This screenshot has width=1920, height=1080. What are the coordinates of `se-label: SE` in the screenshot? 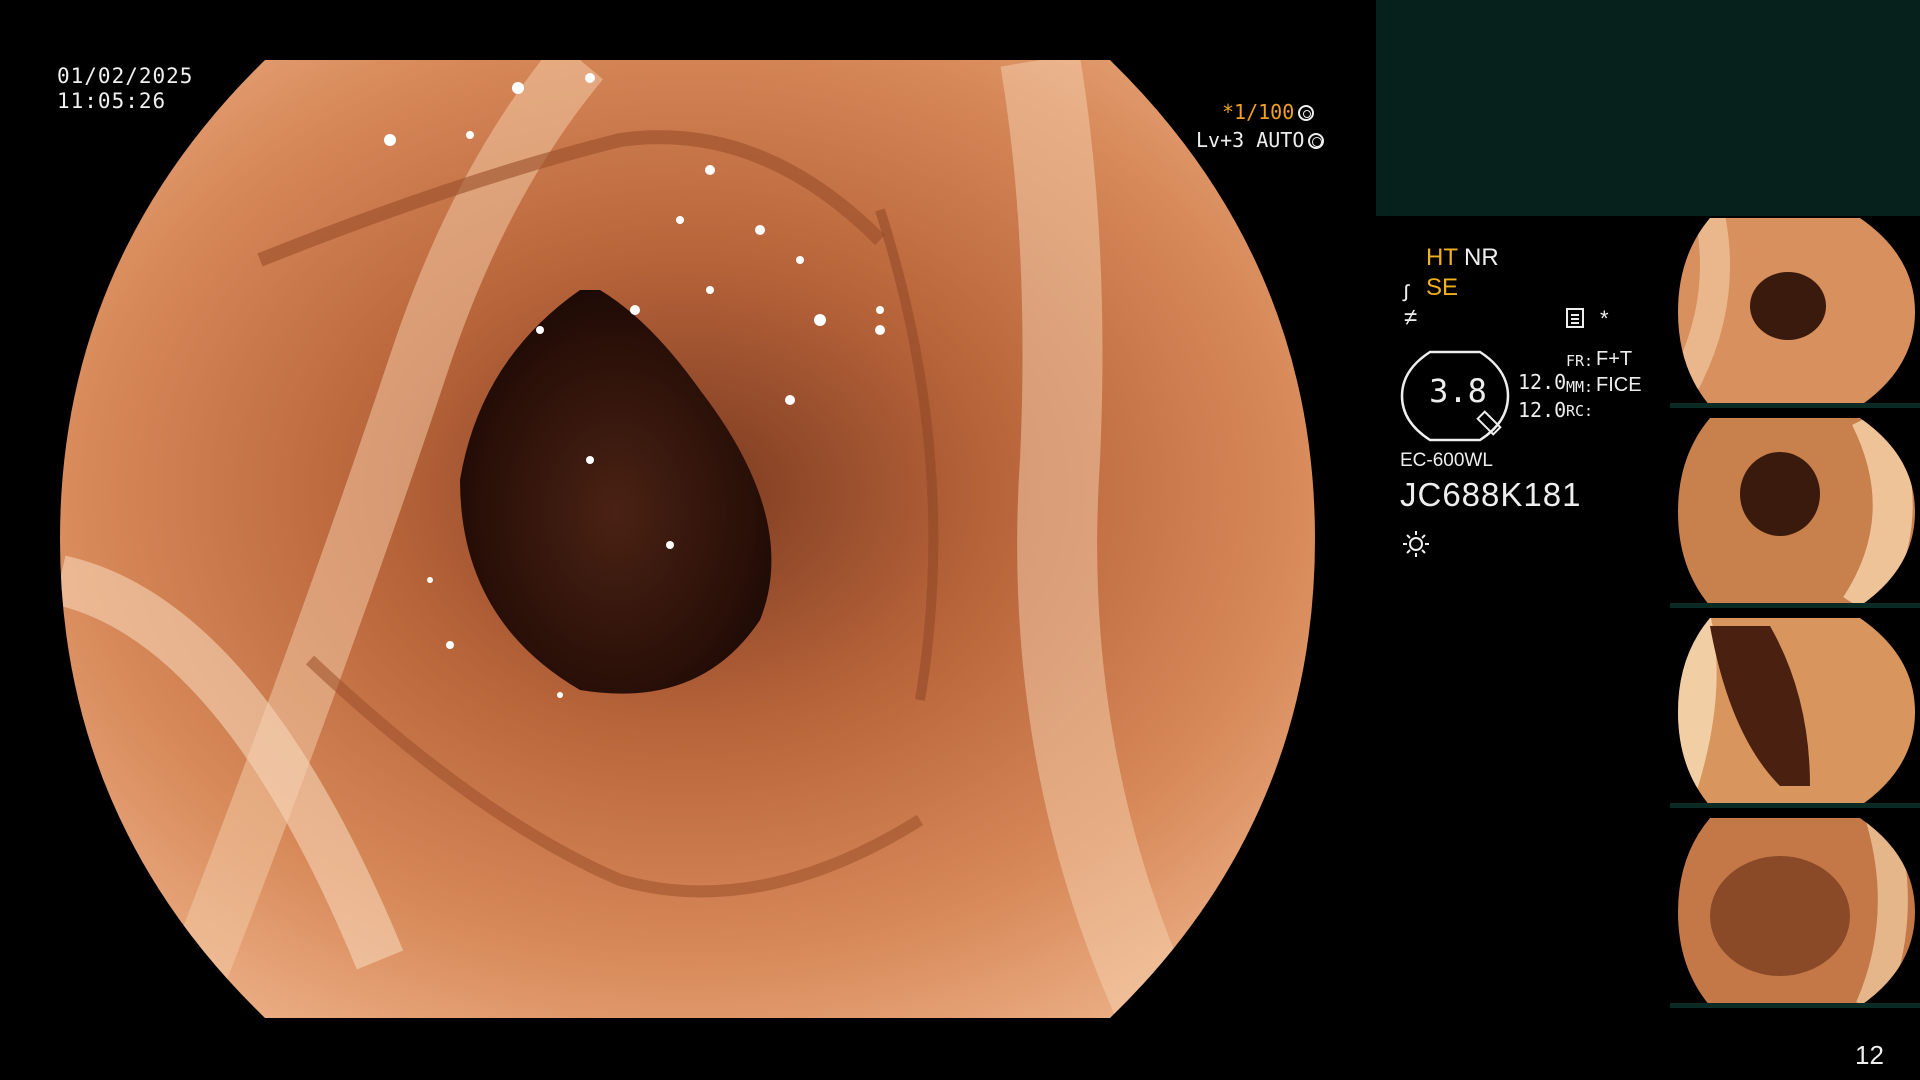 It's located at (1442, 287).